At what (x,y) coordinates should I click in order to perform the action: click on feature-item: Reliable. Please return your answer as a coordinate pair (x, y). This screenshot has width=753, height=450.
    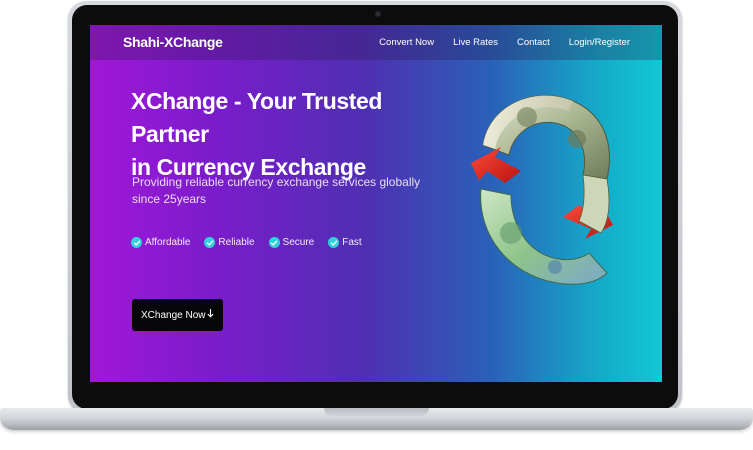
    Looking at the image, I should click on (229, 242).